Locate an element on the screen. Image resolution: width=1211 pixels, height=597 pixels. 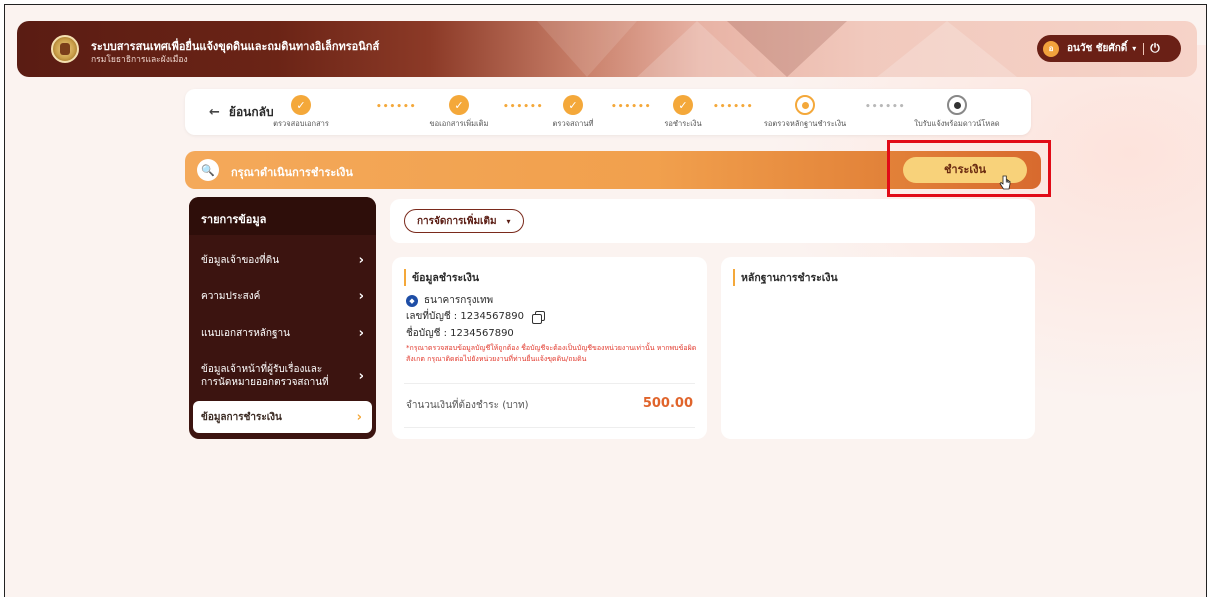
step-check-documents: ✓ ตรวจสอบเอกสาร is located at coordinates (301, 112).